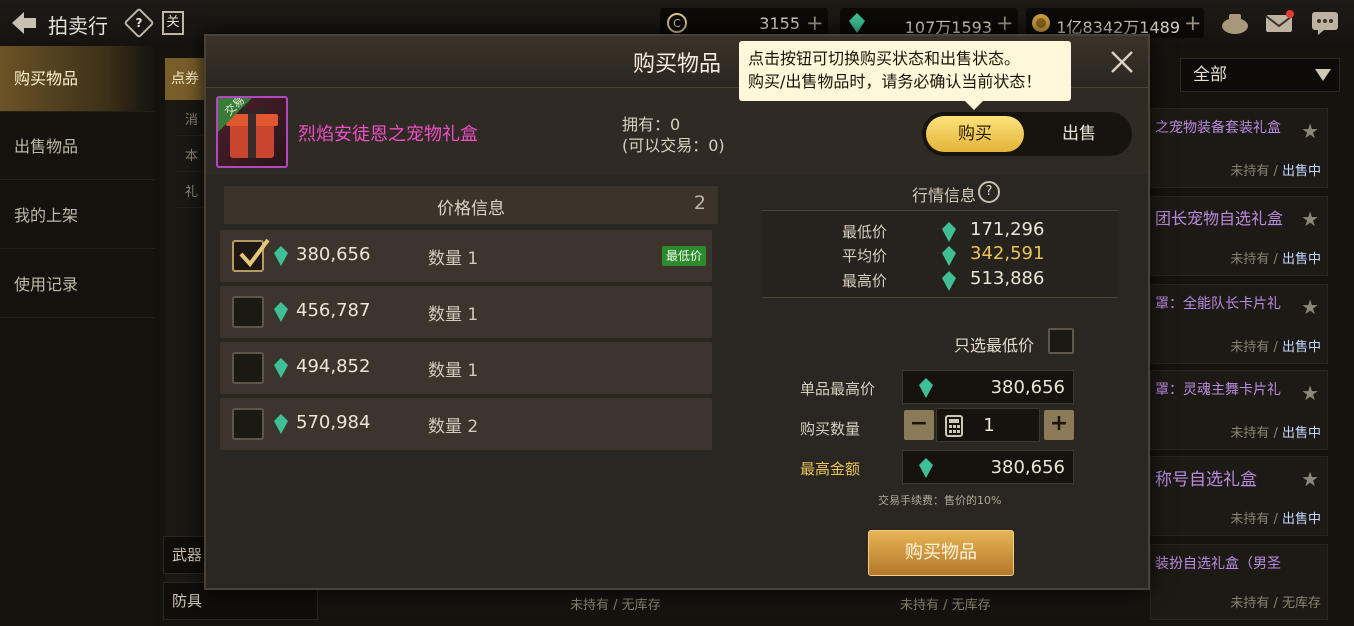  I want to click on max-price-value: 513,886, so click(1007, 278).